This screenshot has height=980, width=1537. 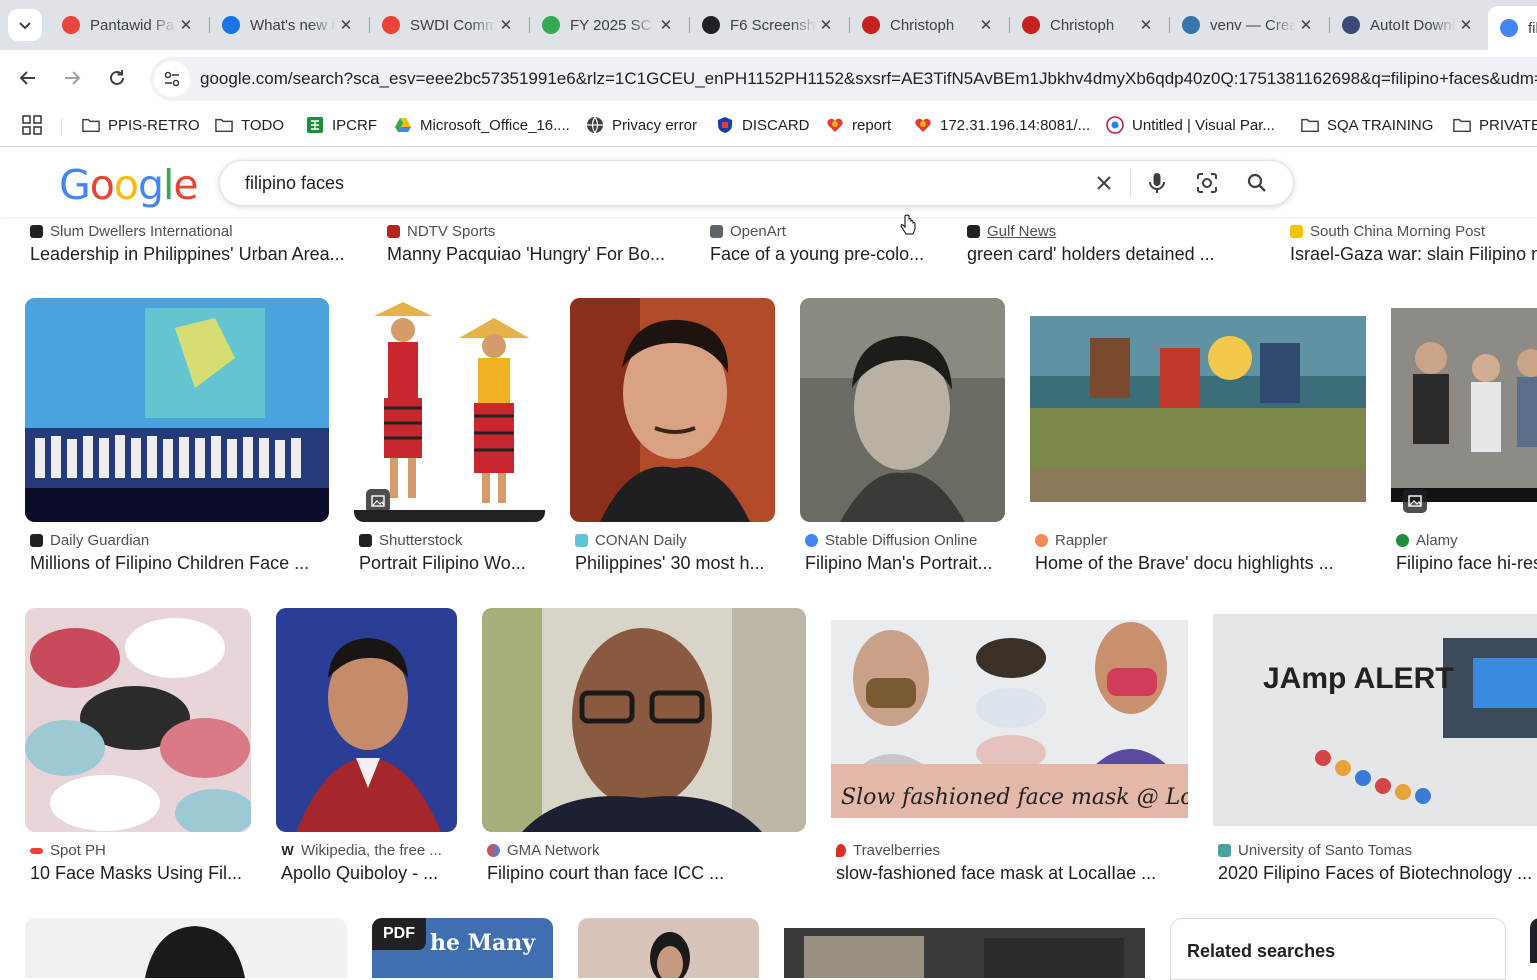 I want to click on forward-button, so click(x=72, y=78).